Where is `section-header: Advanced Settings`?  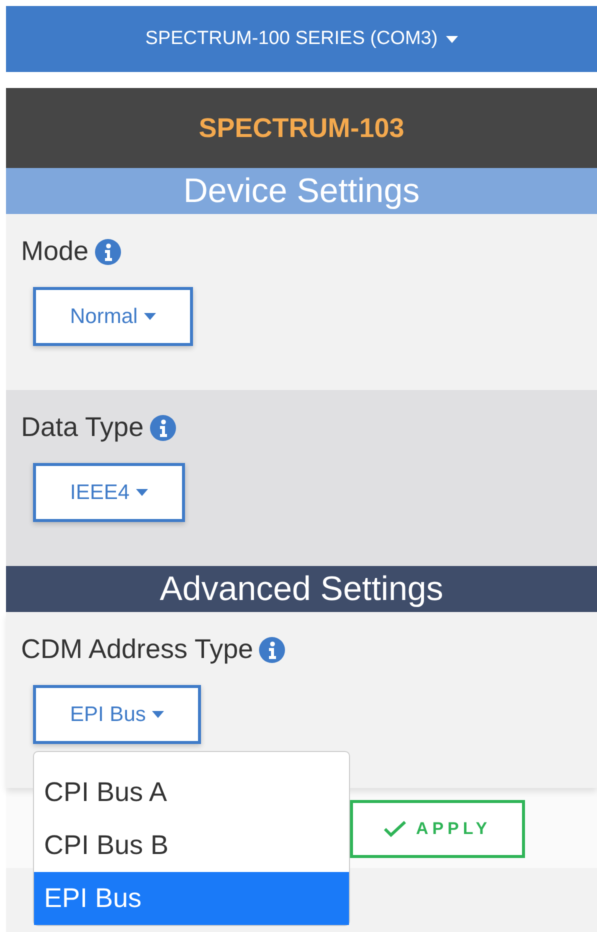
section-header: Advanced Settings is located at coordinates (301, 589).